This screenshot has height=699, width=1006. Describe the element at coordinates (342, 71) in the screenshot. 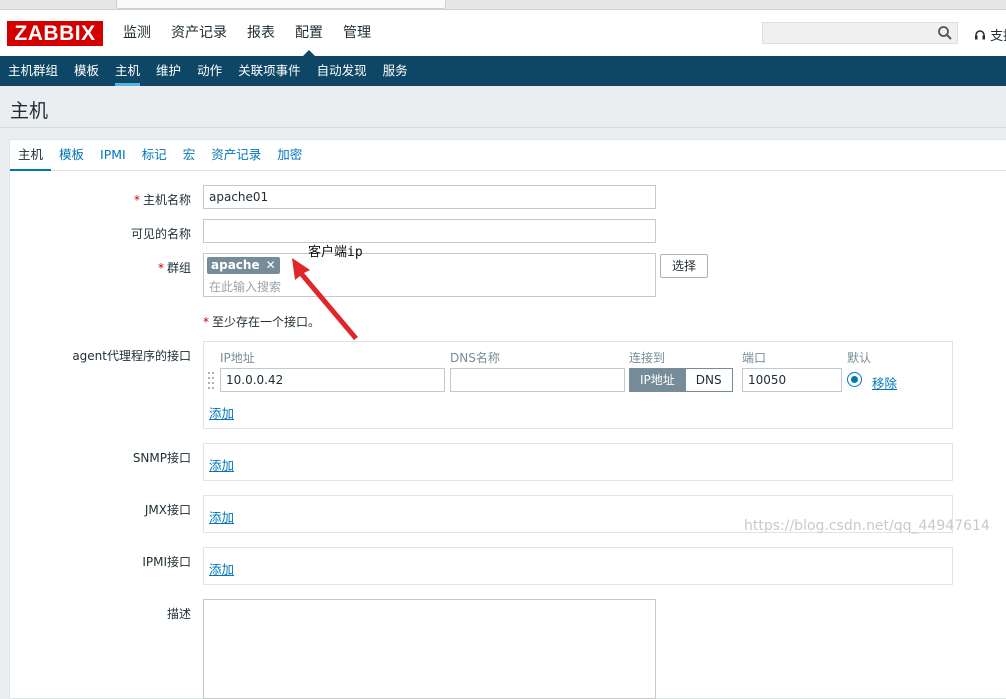

I see `submenu-discovery: 自动发现` at that location.